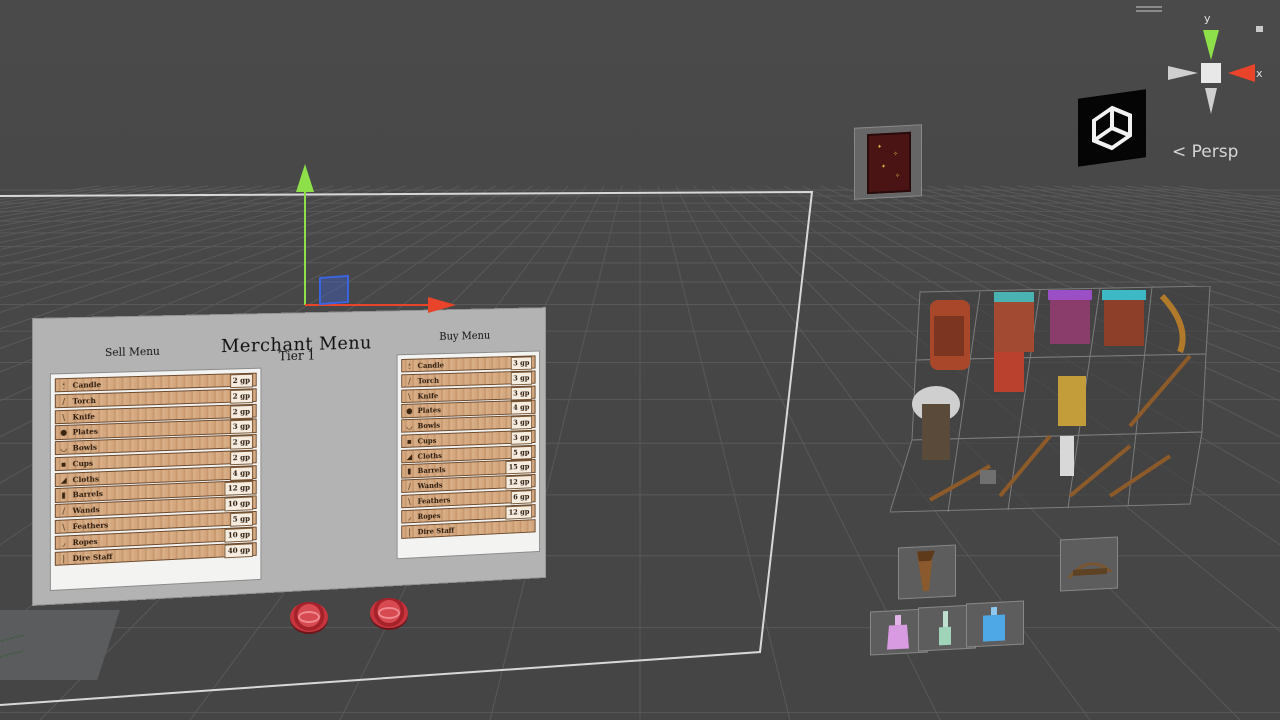 This screenshot has width=1280, height=720. What do you see at coordinates (1211, 101) in the screenshot?
I see `neg-y-cone-icon` at bounding box center [1211, 101].